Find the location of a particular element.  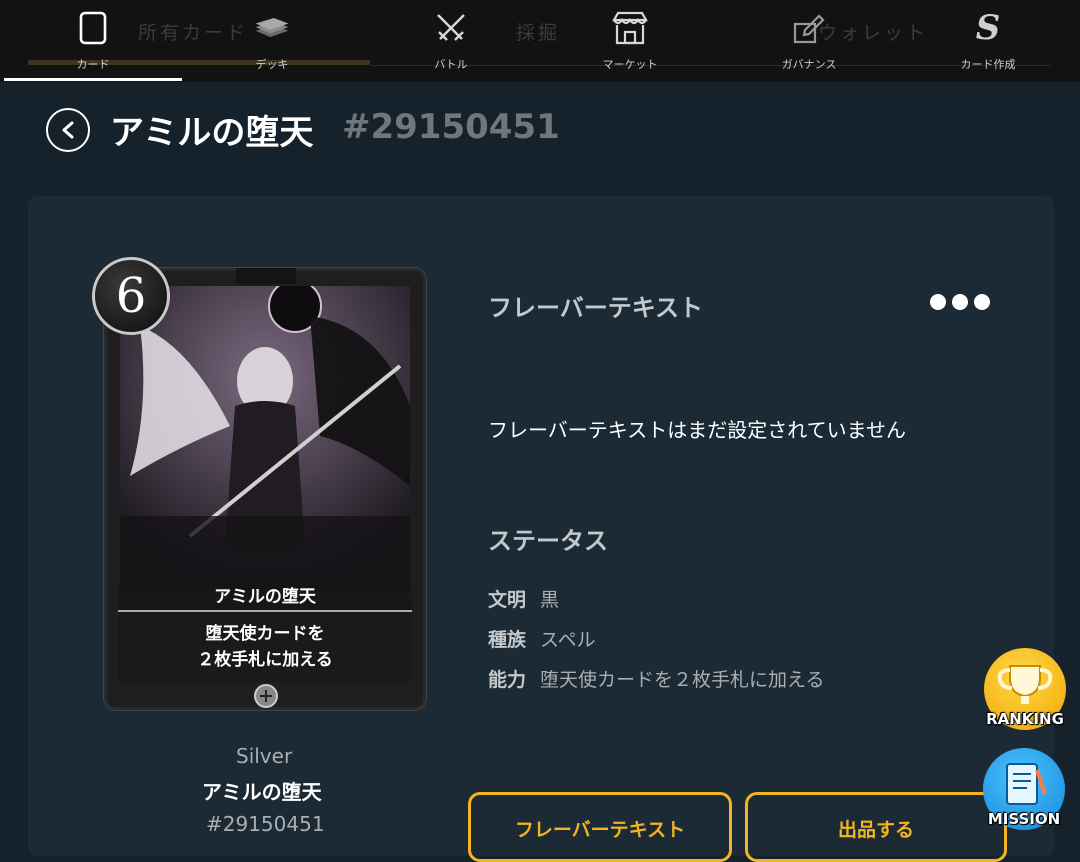

ranking-badge: RANKING is located at coordinates (1025, 689).